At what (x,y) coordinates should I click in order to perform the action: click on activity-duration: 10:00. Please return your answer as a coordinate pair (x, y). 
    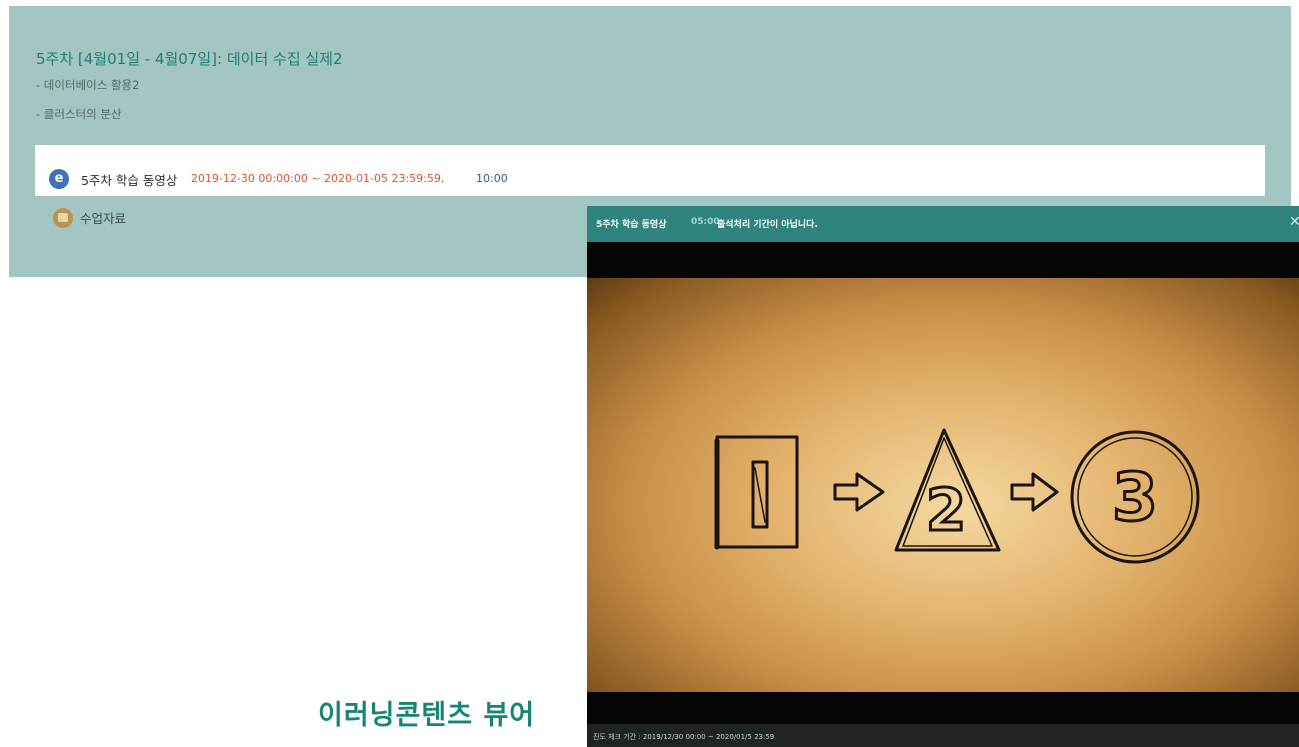
    Looking at the image, I should click on (492, 178).